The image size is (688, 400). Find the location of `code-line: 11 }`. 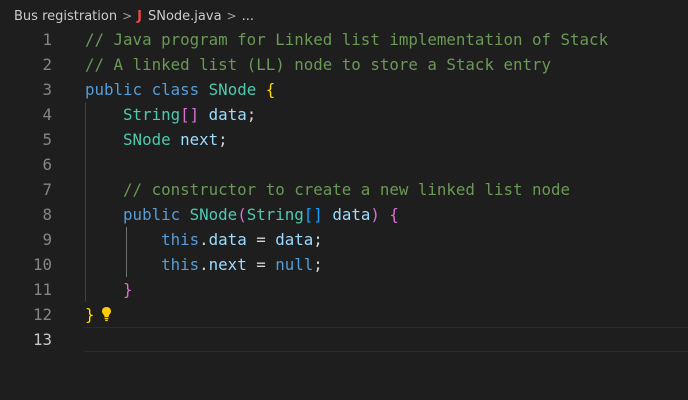

code-line: 11 } is located at coordinates (344, 289).